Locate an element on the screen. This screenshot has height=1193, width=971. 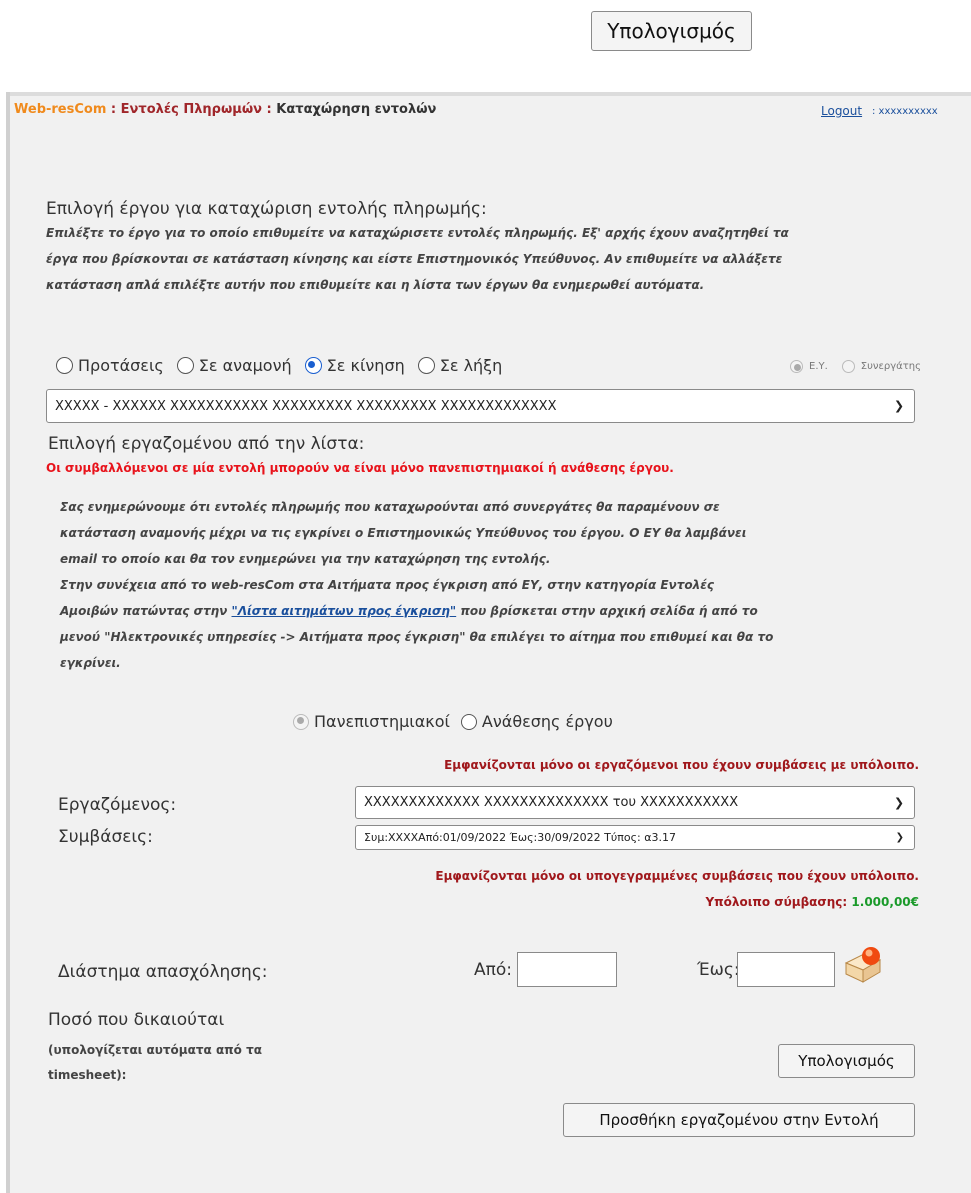
calendar-picker-icon is located at coordinates (864, 965).